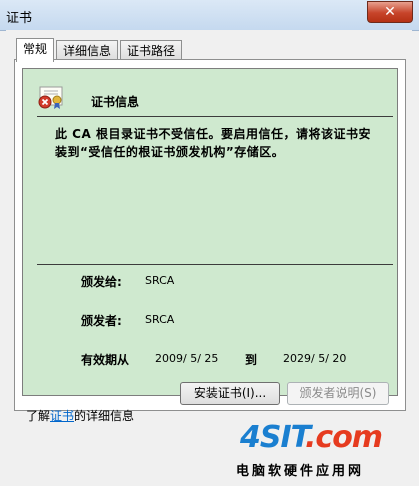  I want to click on issued-to-value: SRCA, so click(160, 280).